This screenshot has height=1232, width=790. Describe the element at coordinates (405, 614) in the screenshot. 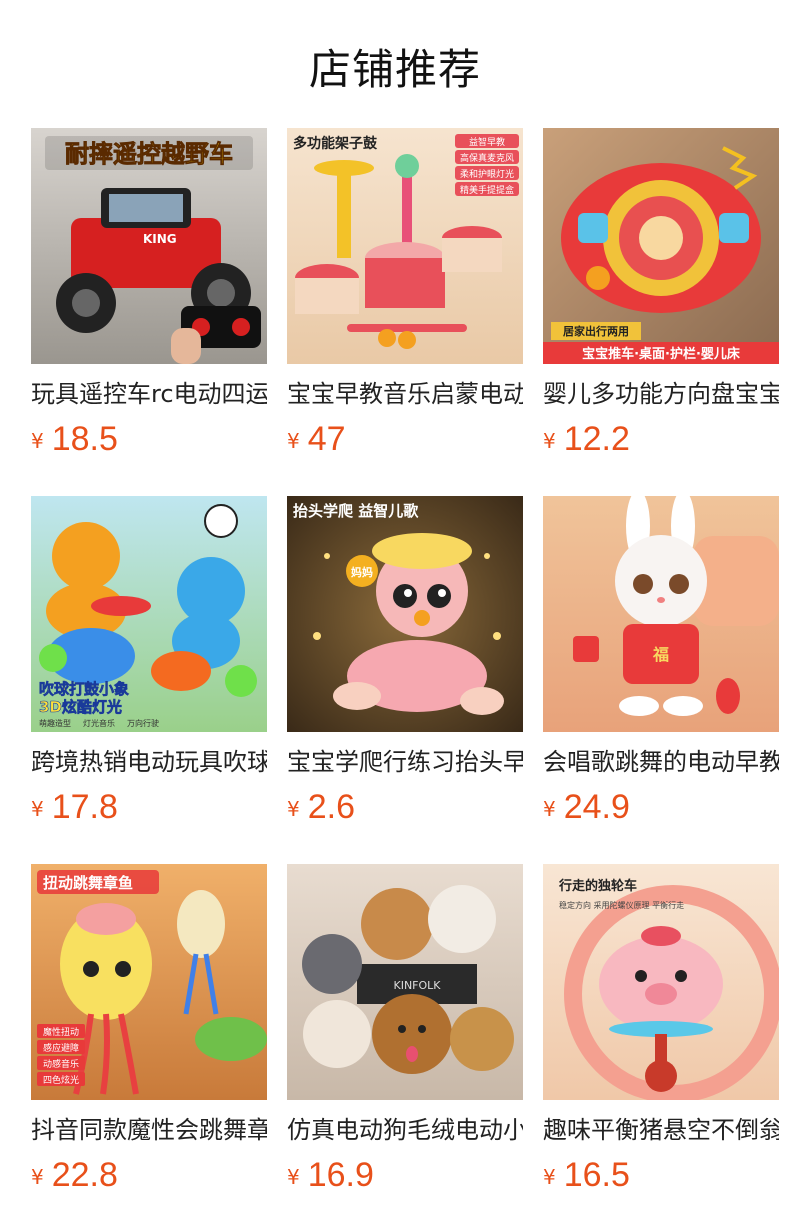

I see `product-image-crawling-baby: 抬头学爬 益智儿歌 妈妈` at that location.